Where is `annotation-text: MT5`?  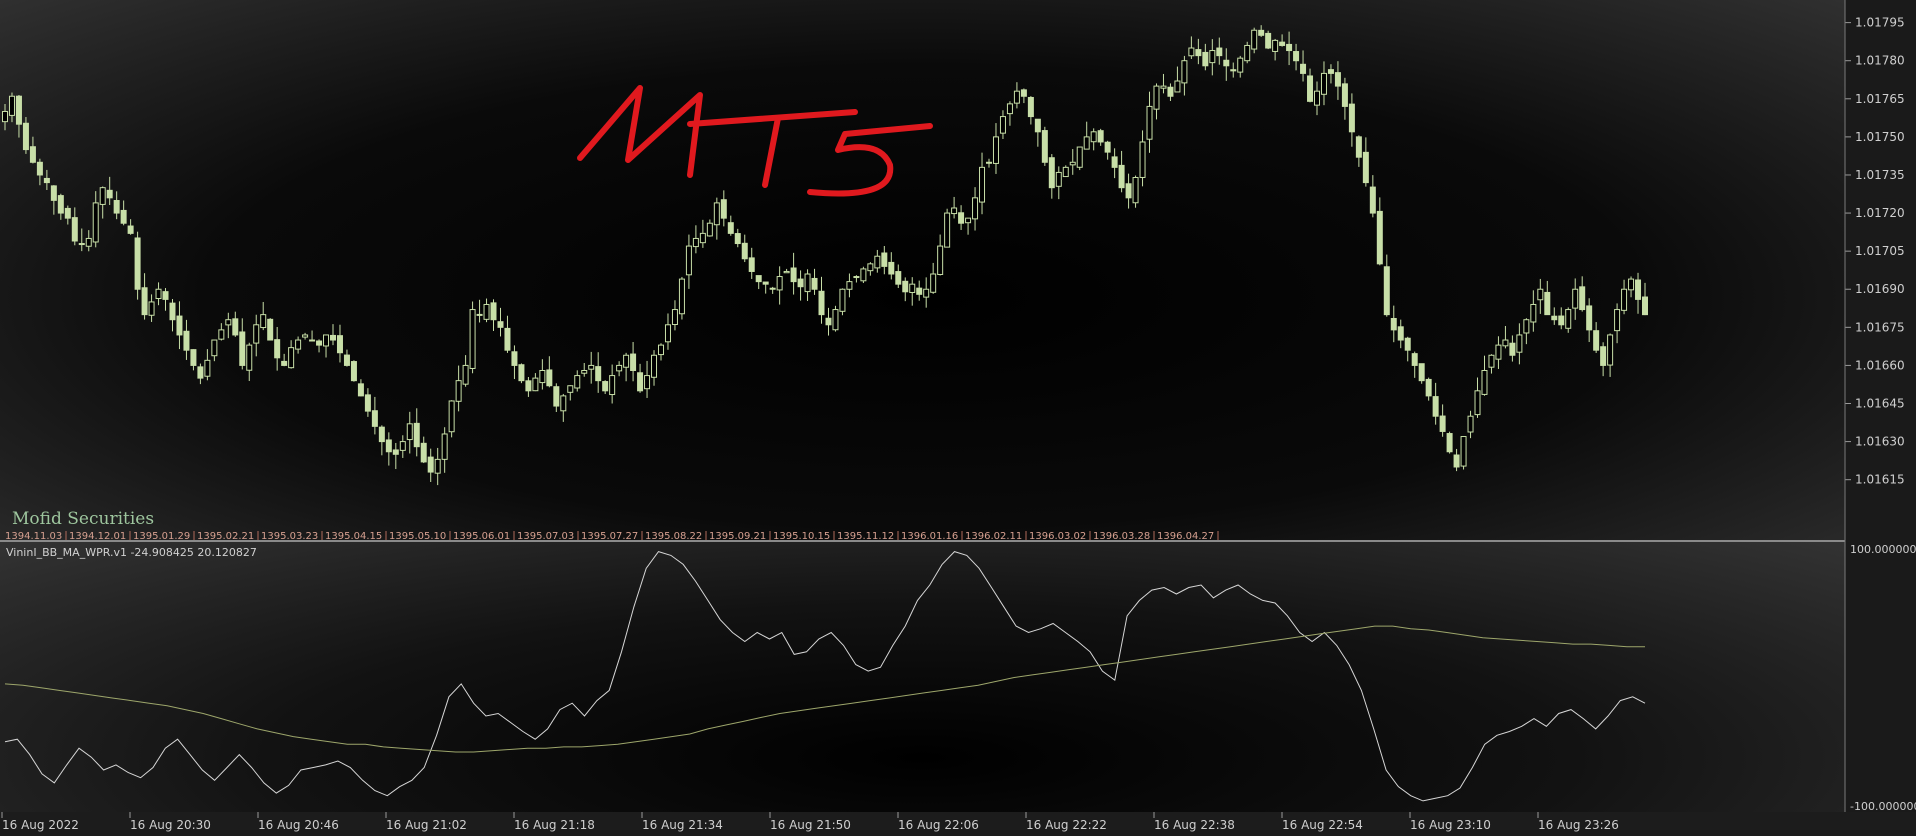
annotation-text: MT5 is located at coordinates (710, 147).